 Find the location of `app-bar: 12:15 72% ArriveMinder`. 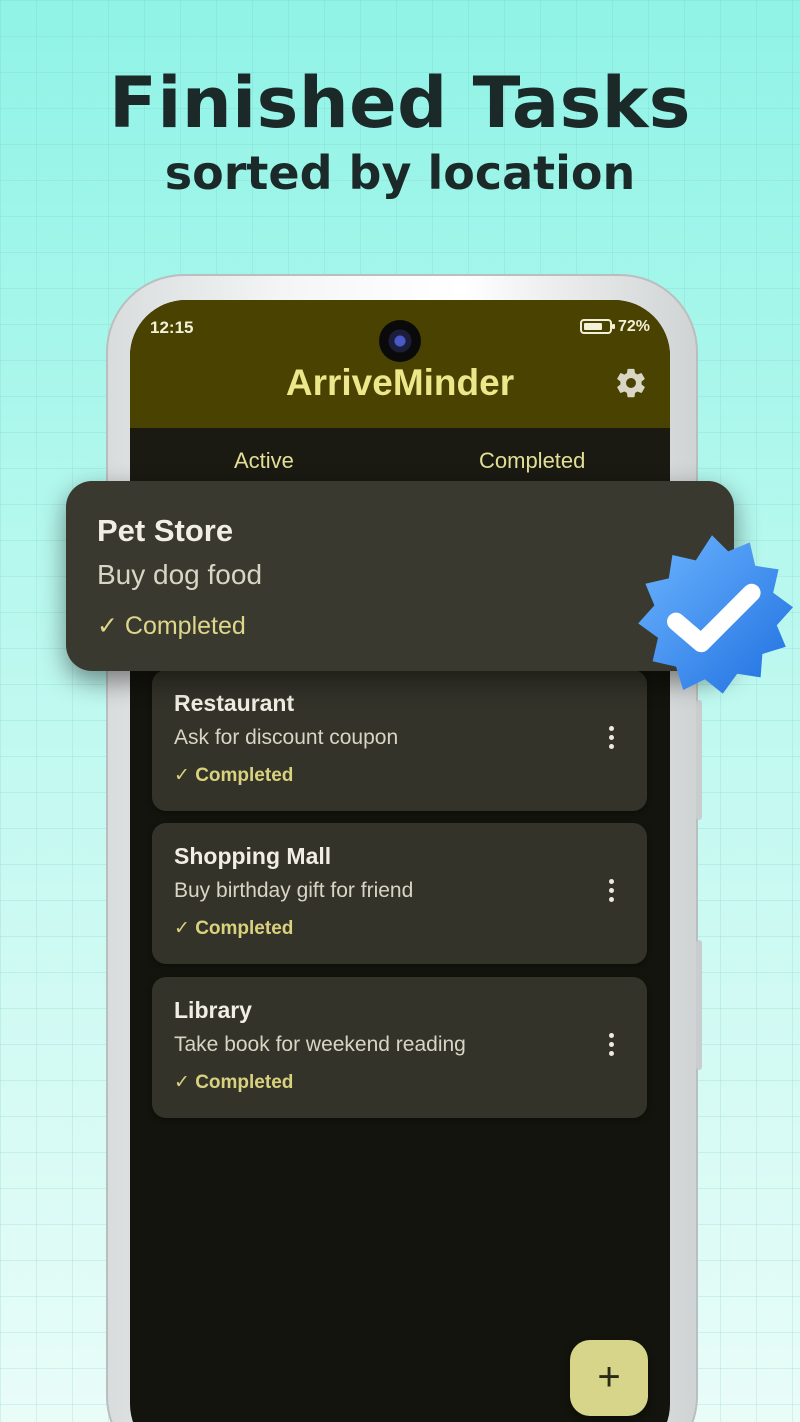

app-bar: 12:15 72% ArriveMinder is located at coordinates (400, 364).